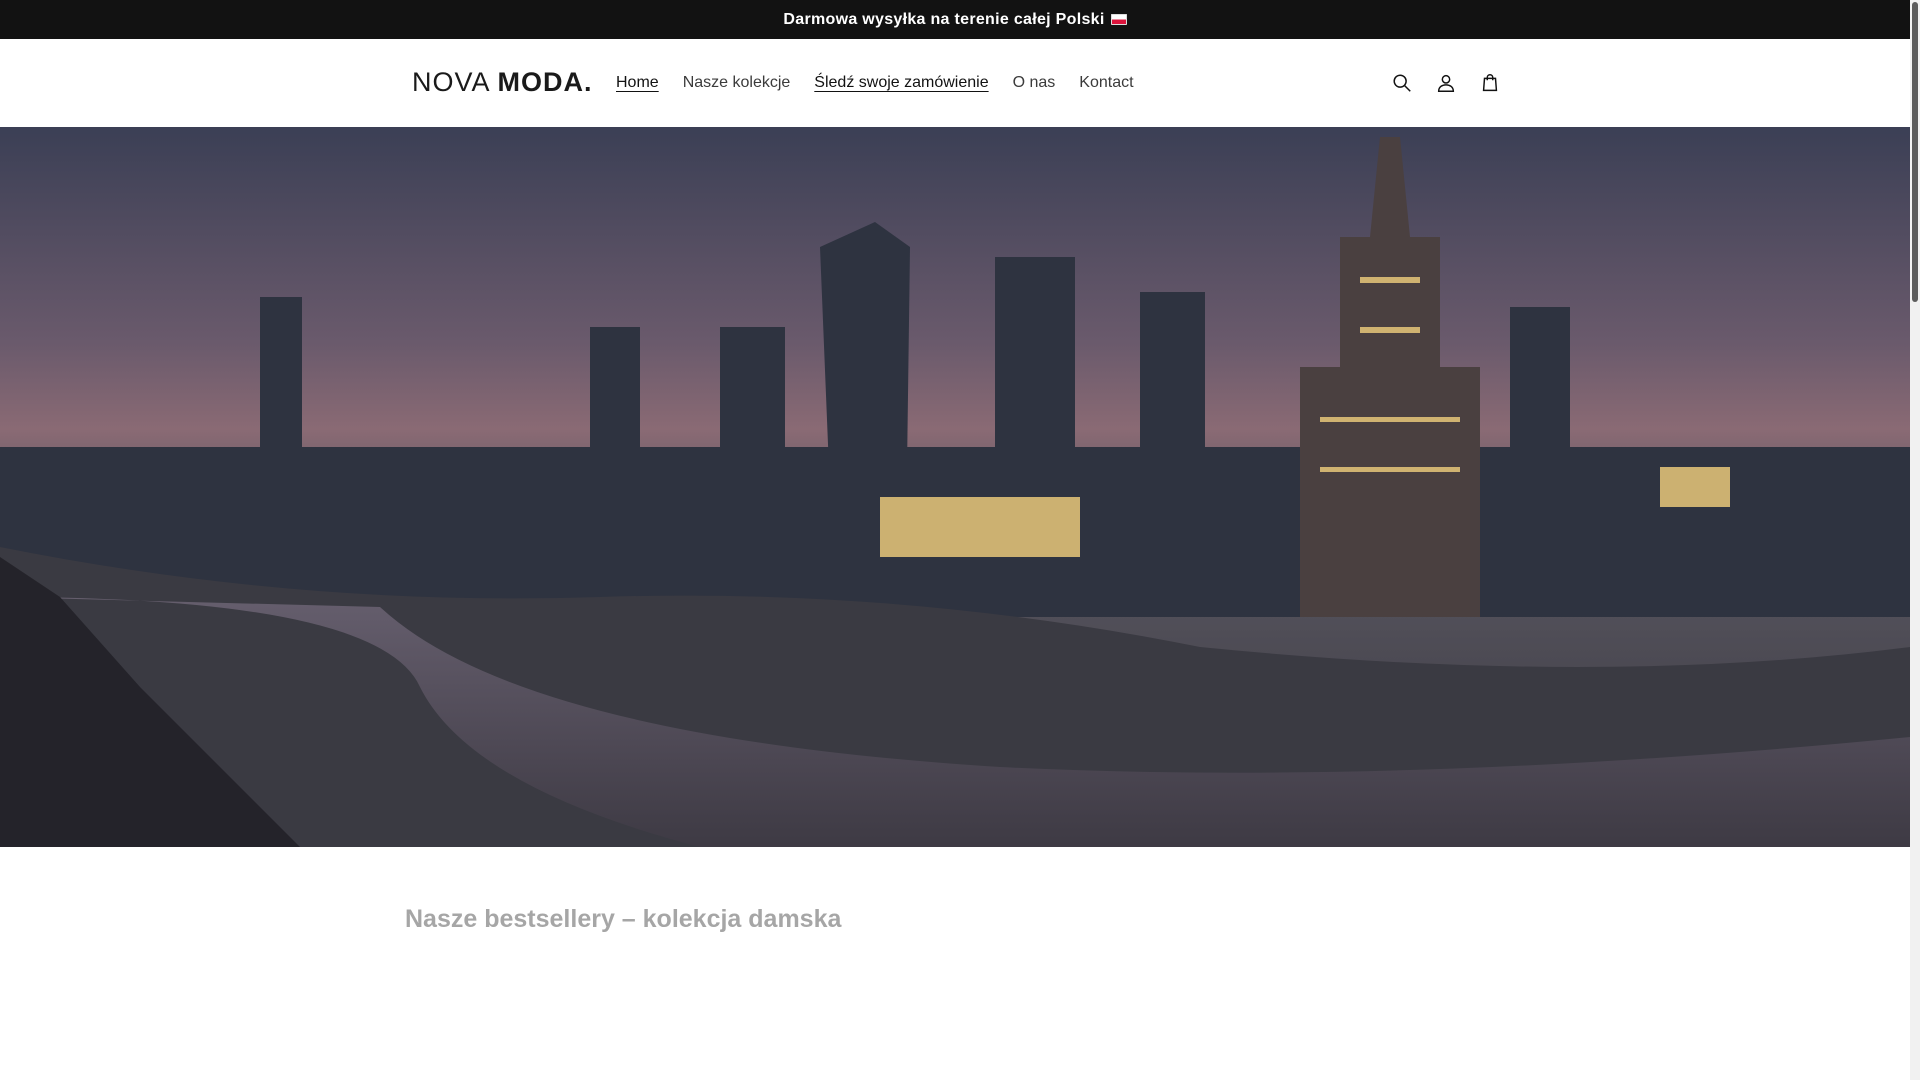  I want to click on logo: NOVA MODA., so click(502, 82).